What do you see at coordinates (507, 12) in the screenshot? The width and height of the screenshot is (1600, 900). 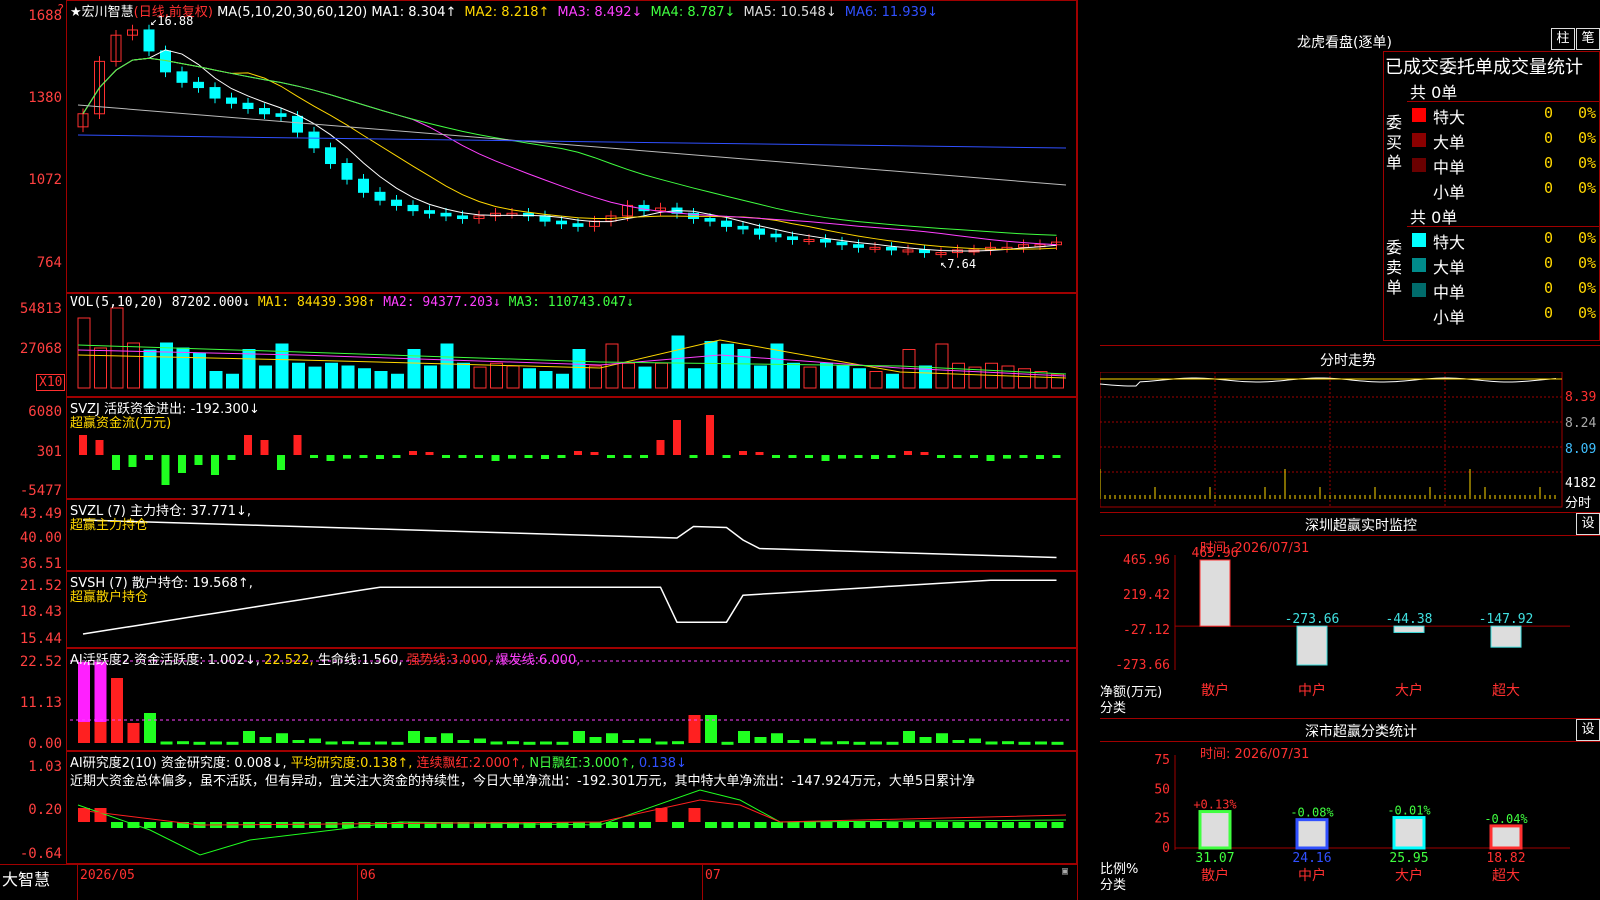 I see `ma-legend-item: MA2: 8.218↑` at bounding box center [507, 12].